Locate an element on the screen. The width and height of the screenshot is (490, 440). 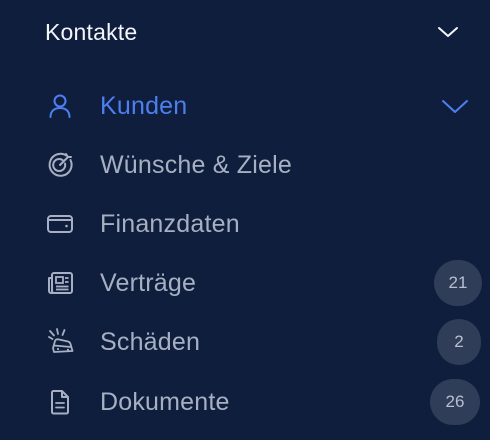
target-icon is located at coordinates (60, 164).